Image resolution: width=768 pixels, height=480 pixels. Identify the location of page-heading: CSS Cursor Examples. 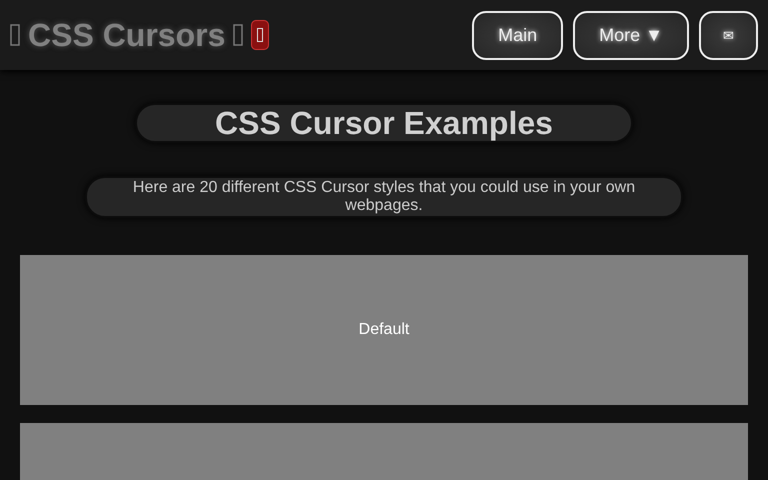
(384, 123).